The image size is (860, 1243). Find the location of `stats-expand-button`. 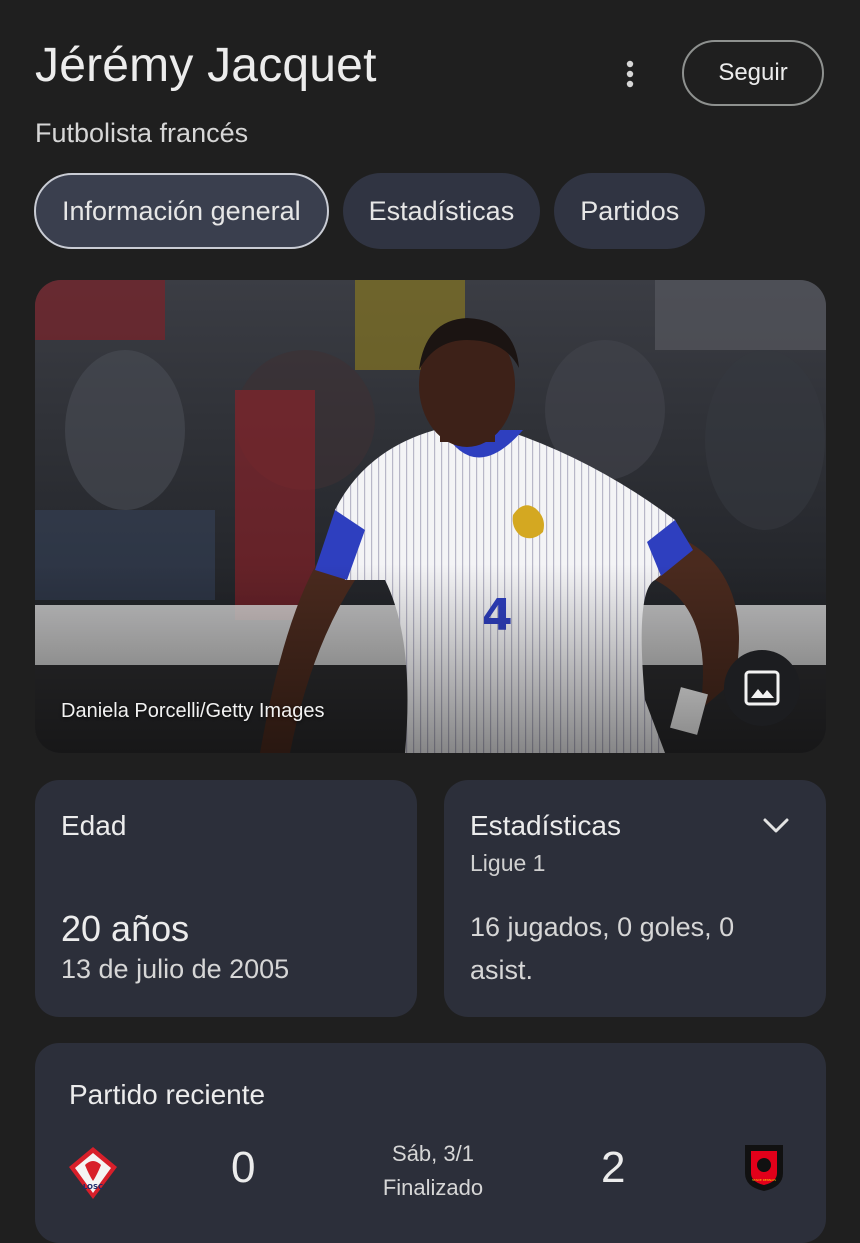

stats-expand-button is located at coordinates (776, 826).